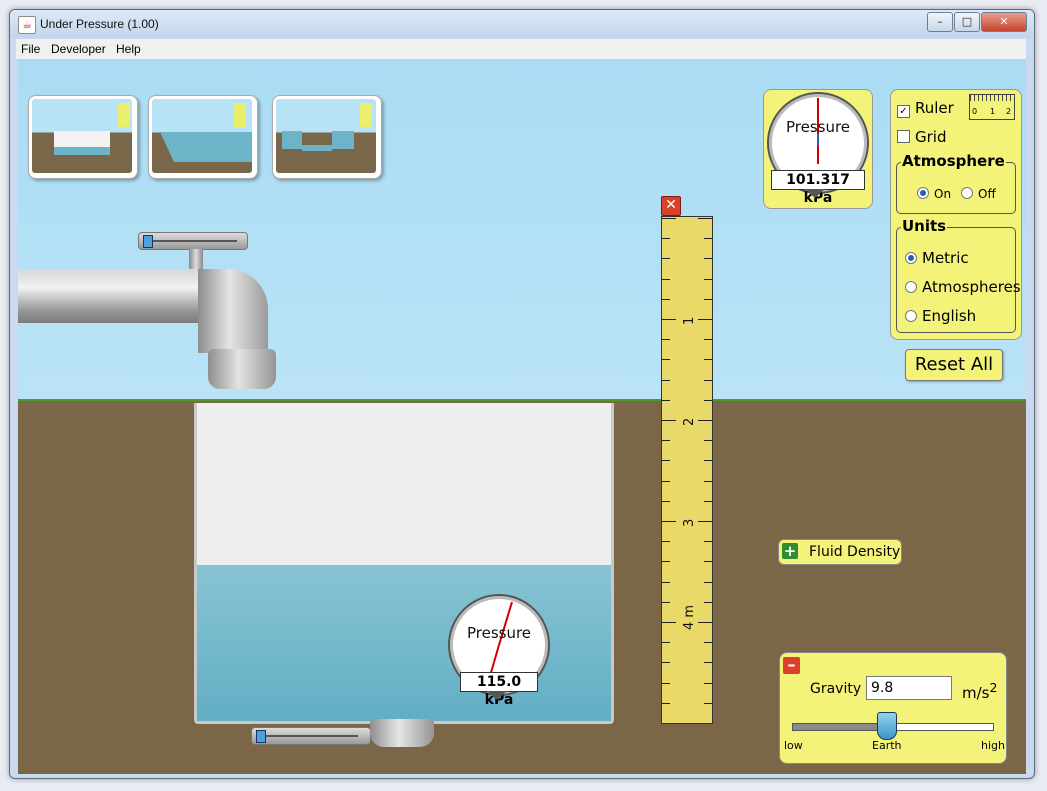 The height and width of the screenshot is (791, 1047). What do you see at coordinates (893, 708) in the screenshot?
I see `gravity-panel: – Gravity 9.8 m/s2 low Earth high` at bounding box center [893, 708].